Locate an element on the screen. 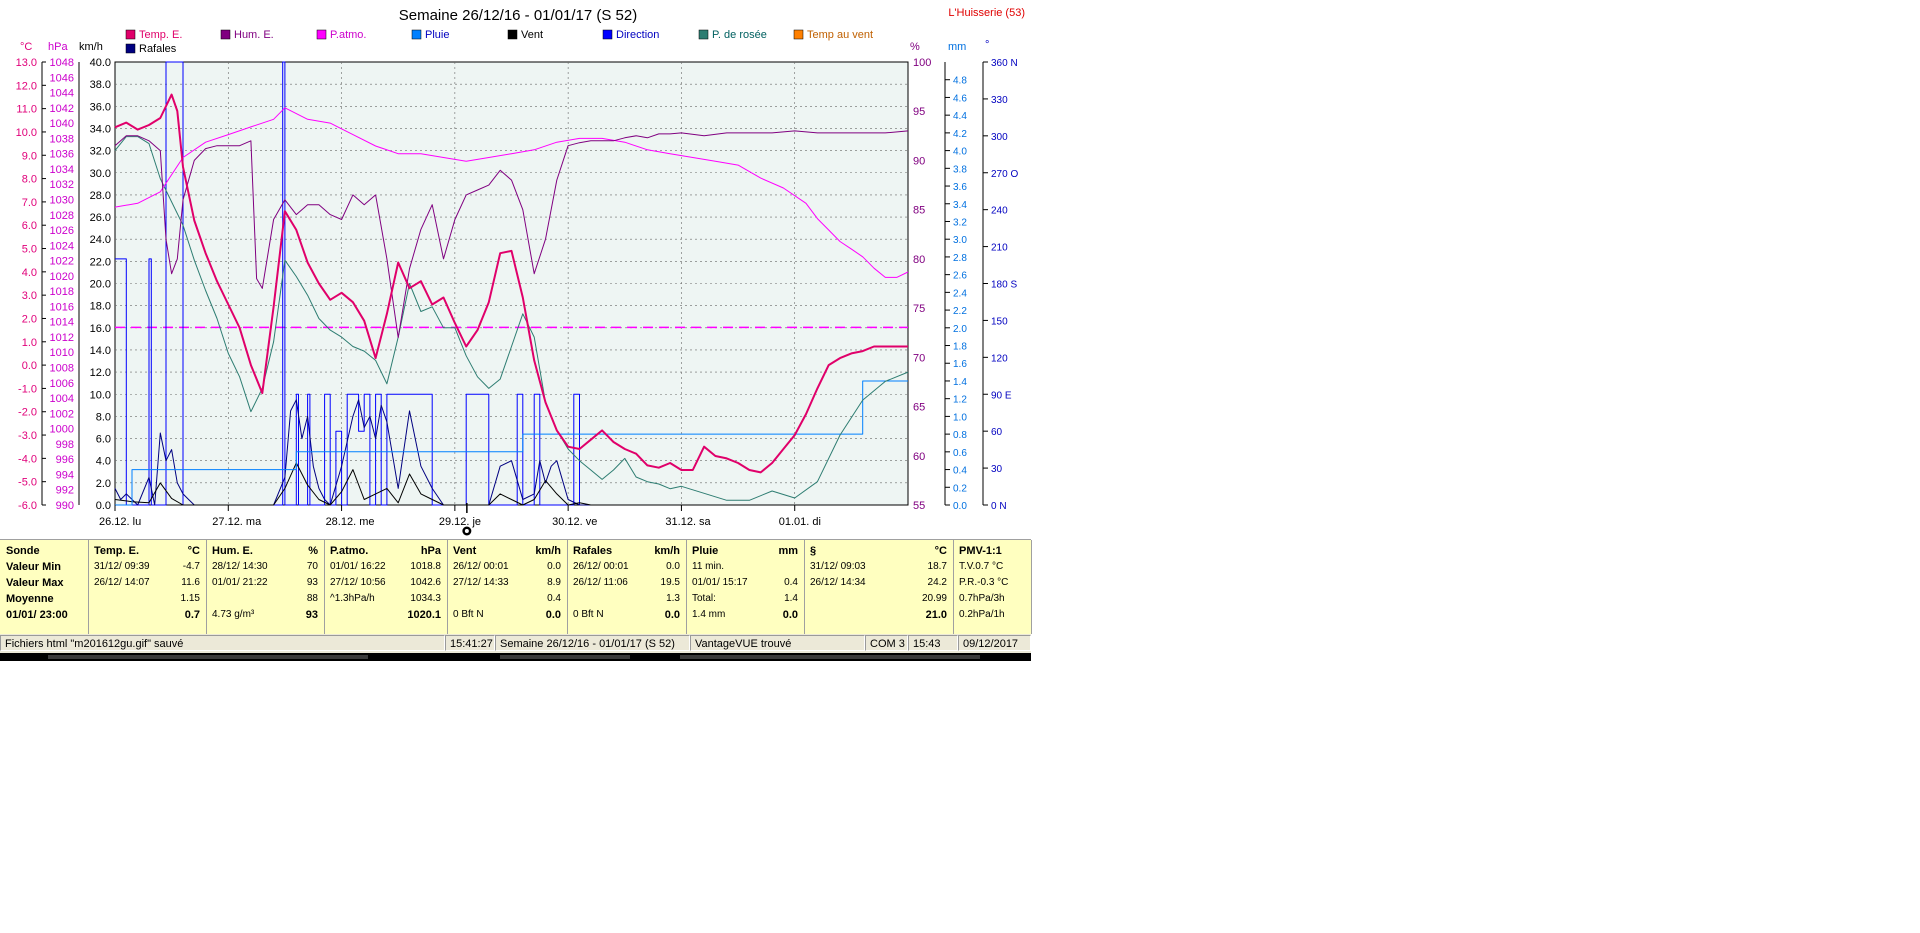  summary-cell-value: 0.0 is located at coordinates (553, 615).